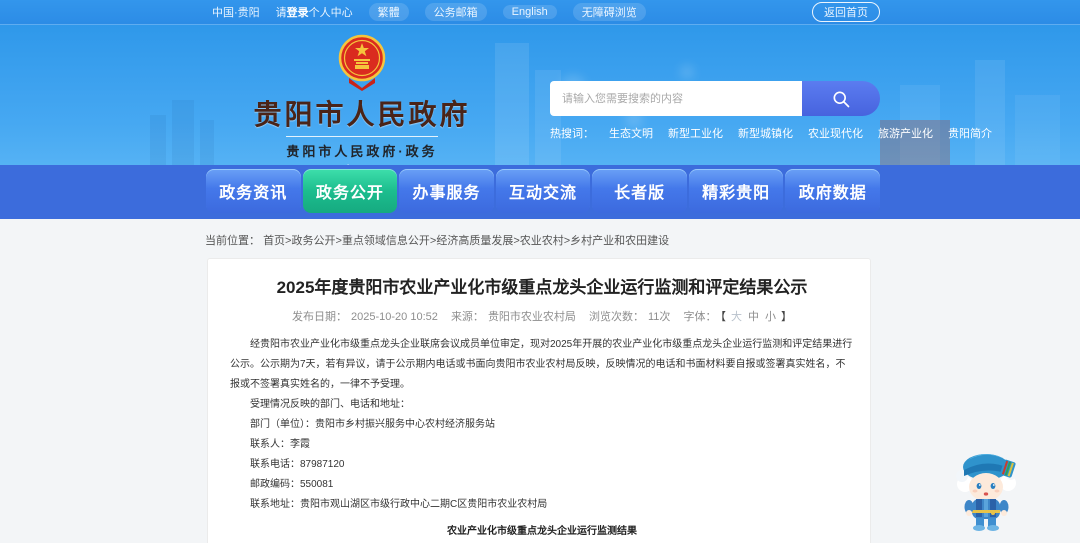 The image size is (1080, 543). Describe the element at coordinates (394, 317) in the screenshot. I see `publish-date: 2025-10-20 10:52` at that location.